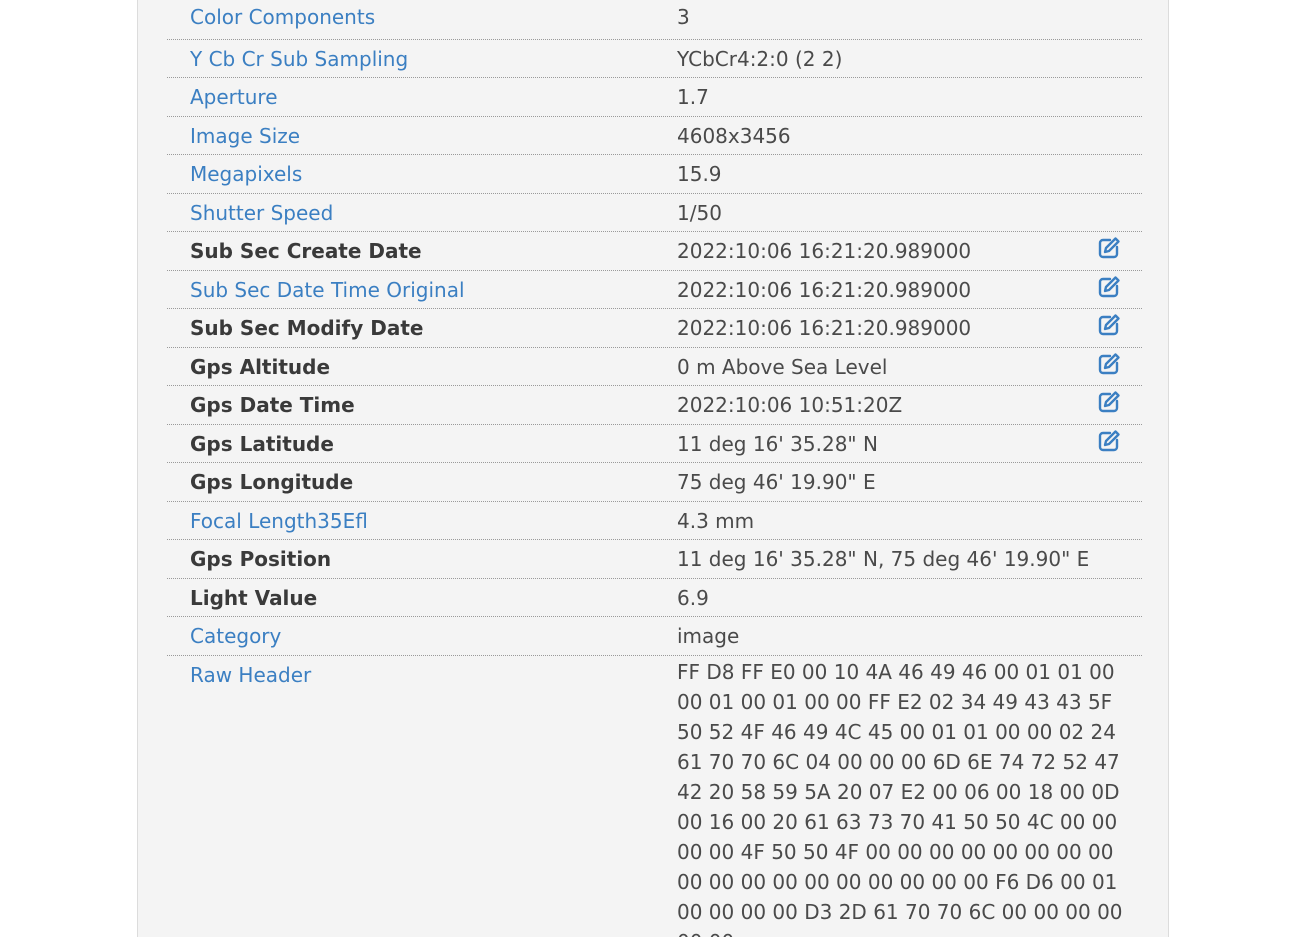 The width and height of the screenshot is (1301, 937). Describe the element at coordinates (790, 405) in the screenshot. I see `field-value: 2022:10:06 10:51:20Z` at that location.